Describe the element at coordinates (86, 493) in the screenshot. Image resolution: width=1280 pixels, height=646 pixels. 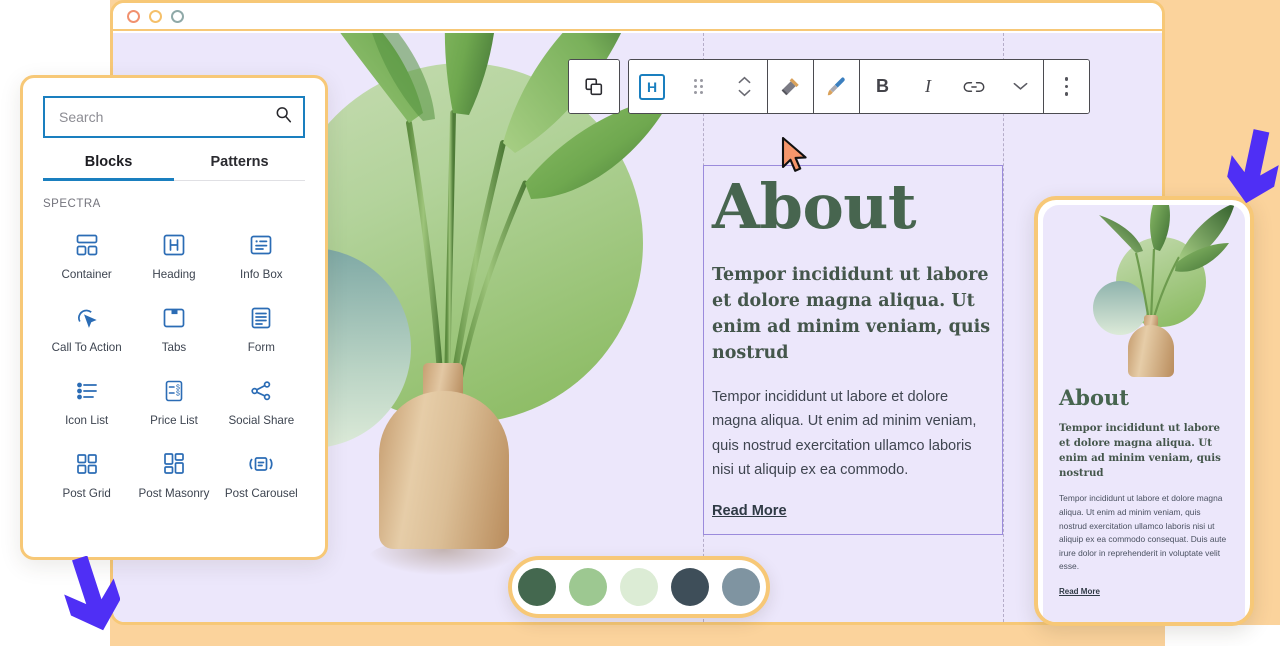
I see `block-label: Post Grid` at that location.